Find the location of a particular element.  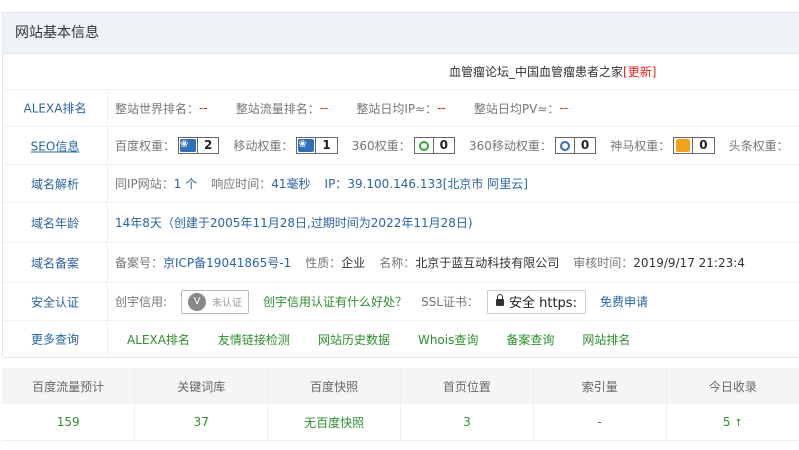

site-name-row: 血管瘤论坛_中国血管瘤患者之家 [更新] is located at coordinates (401, 71).